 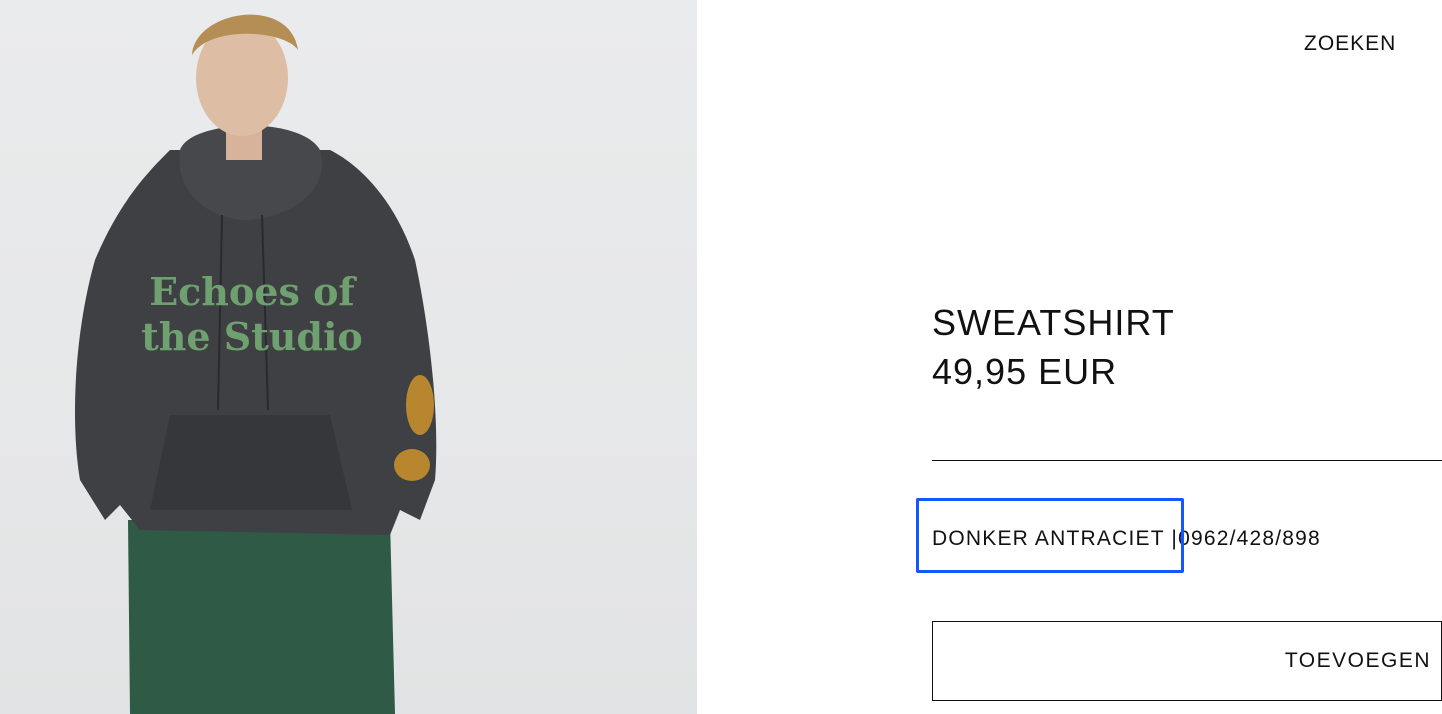 I want to click on divider, so click(x=1187, y=460).